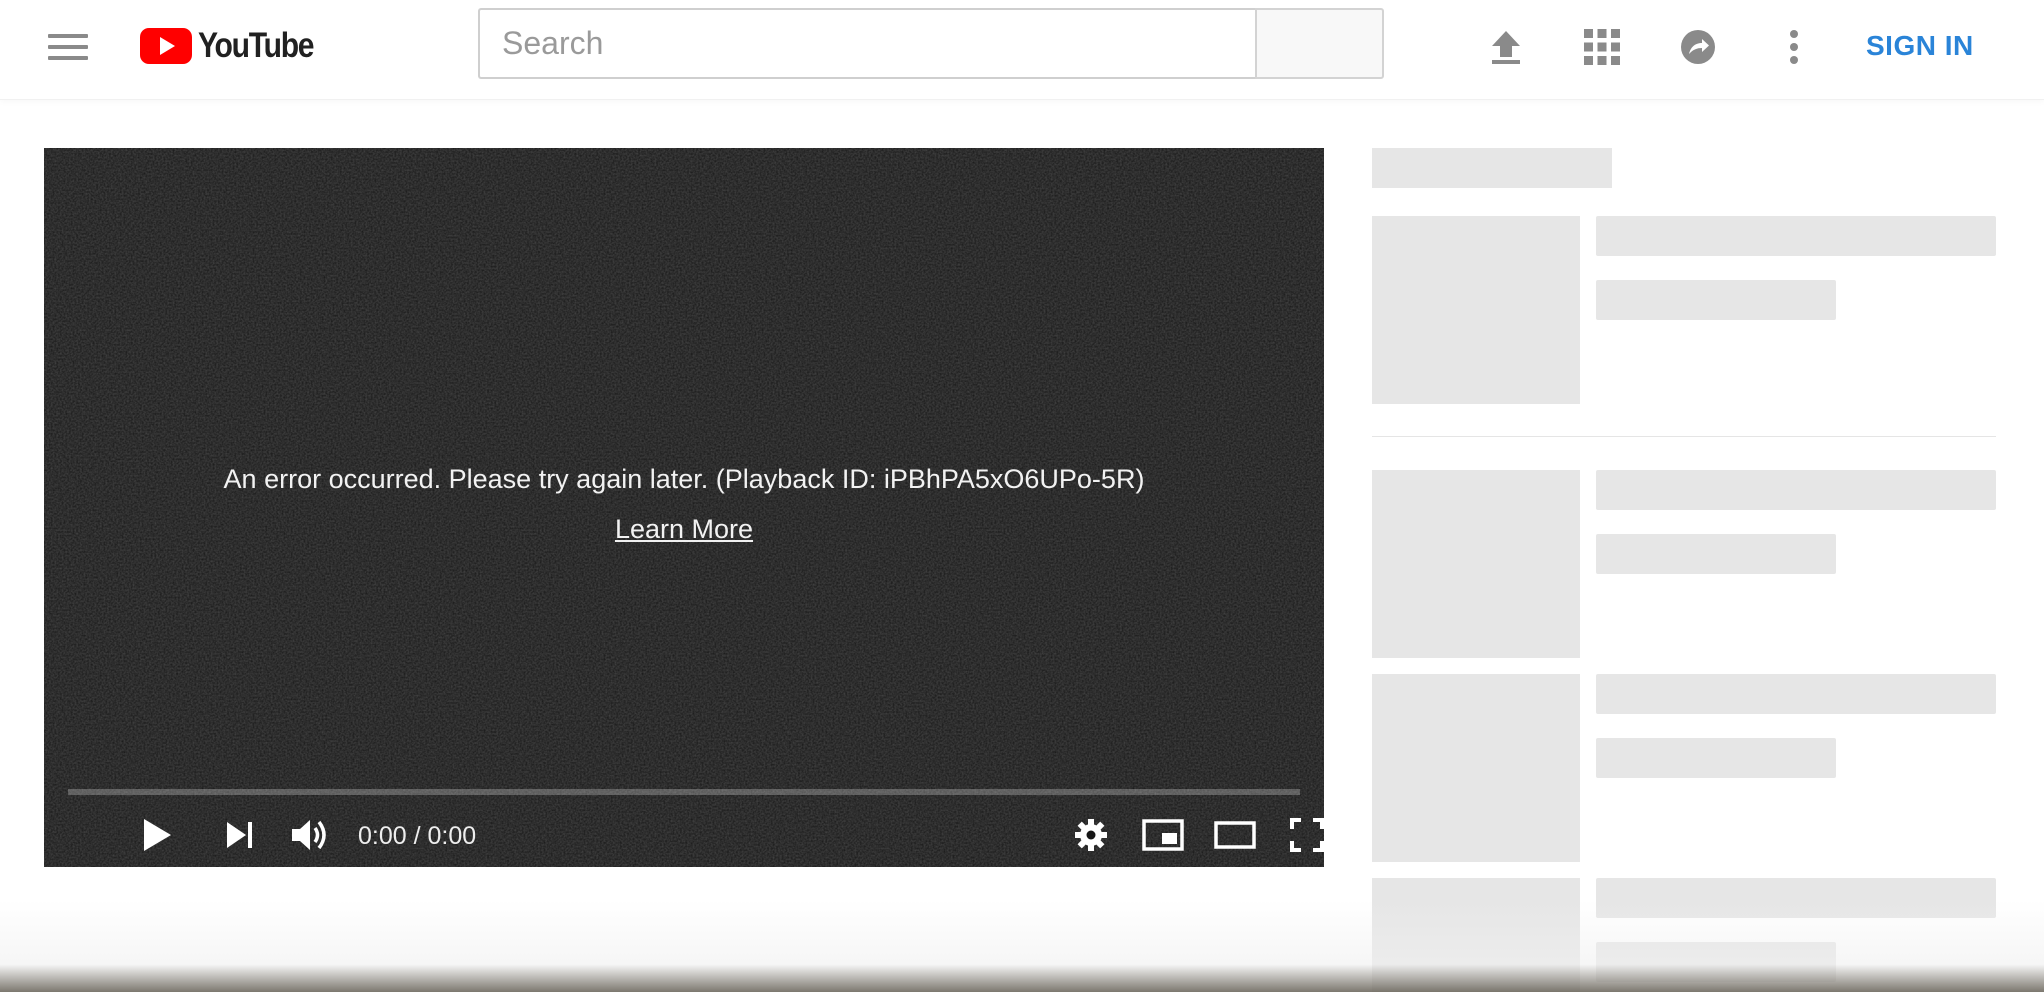  I want to click on youtube-logo: YouTube, so click(236, 46).